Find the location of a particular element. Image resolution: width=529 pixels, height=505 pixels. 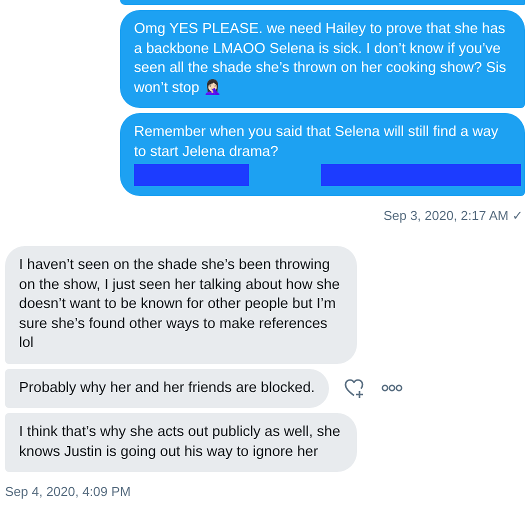

message-text: Omg YES PLEASE. we need Hailey to prove that she has a backbone LMAOO Selena is sick. I don’t know if you’ve seen all the shade she’s thrown on her cooking show? Sis won’t stop 🤦🏻‍♀ is located at coordinates (321, 59).